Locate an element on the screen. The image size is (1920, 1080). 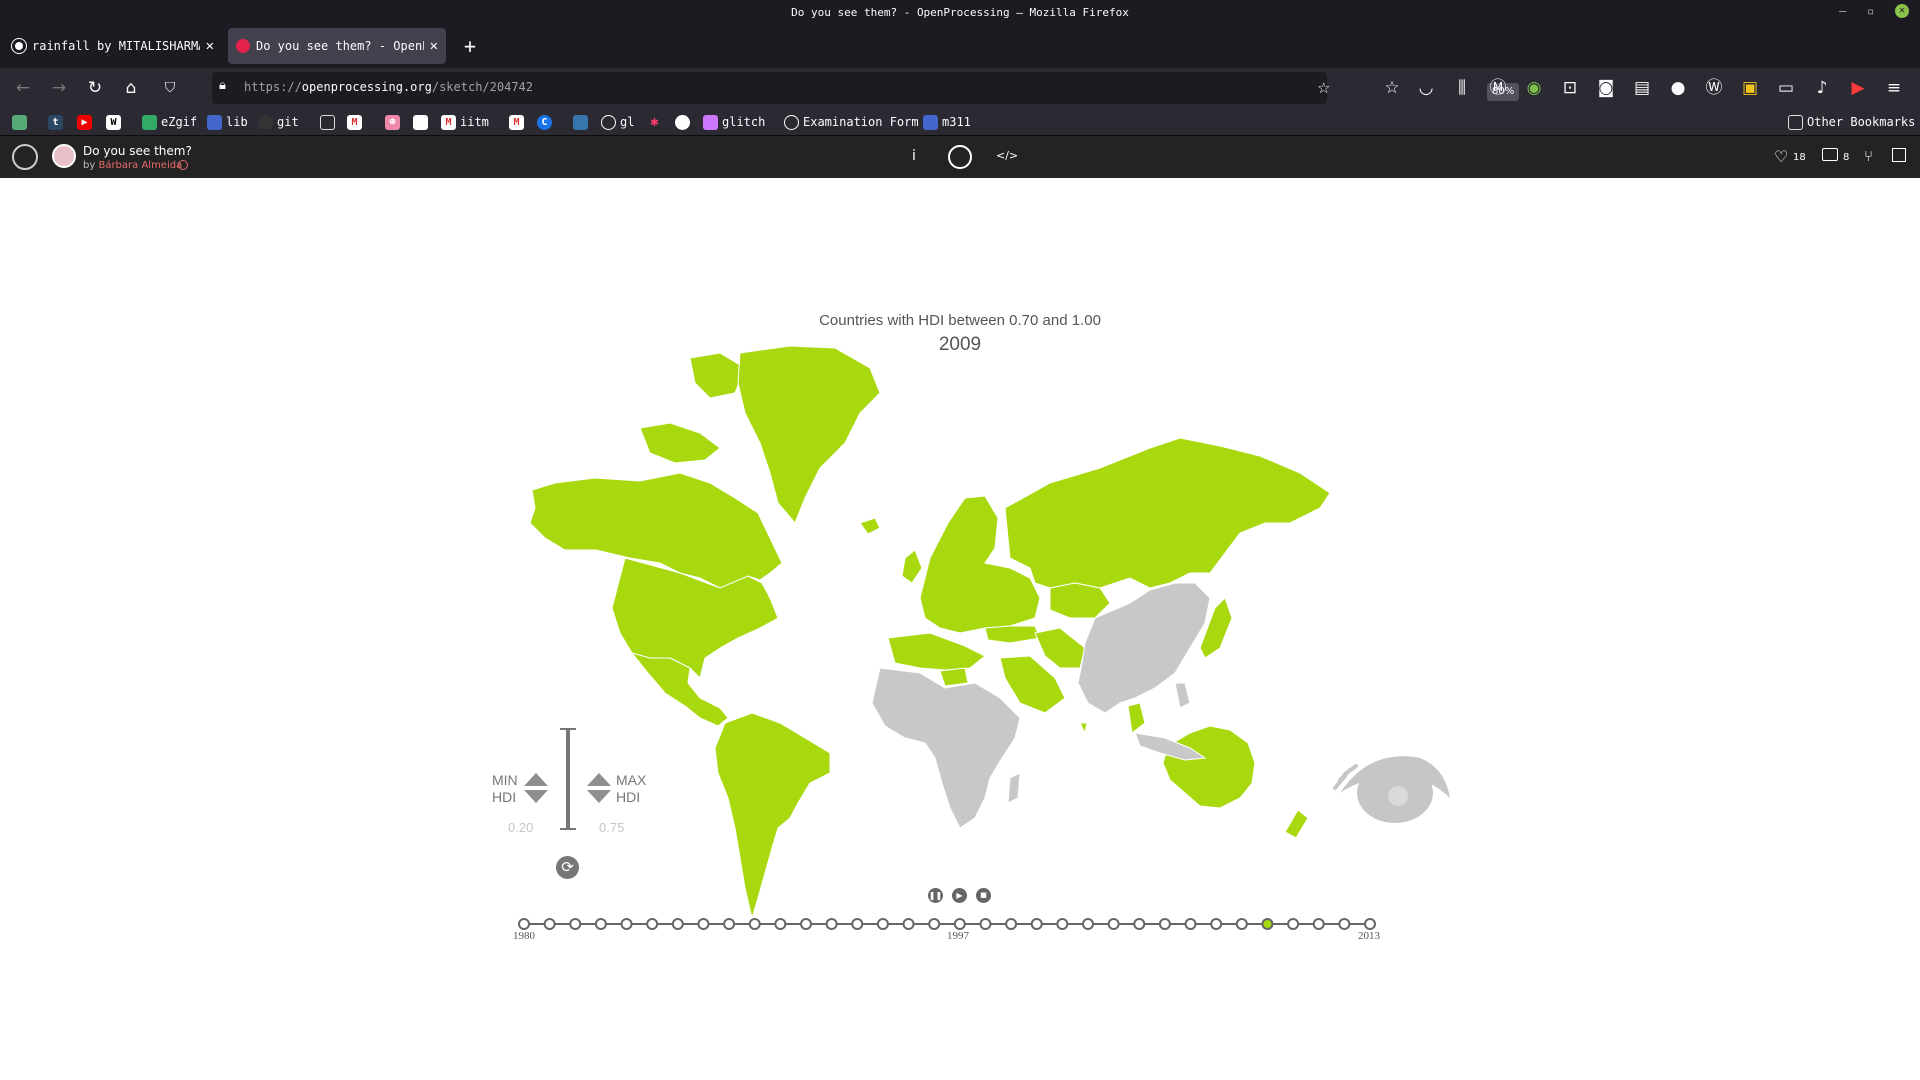
forward-icon: → is located at coordinates (59, 88).